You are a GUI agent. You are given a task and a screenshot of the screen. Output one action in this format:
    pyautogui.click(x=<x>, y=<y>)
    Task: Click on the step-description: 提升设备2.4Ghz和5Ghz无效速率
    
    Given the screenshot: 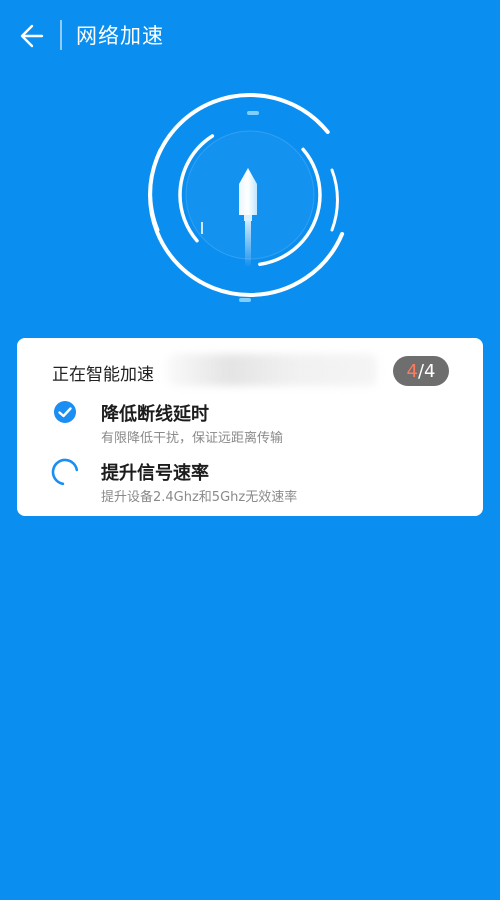 What is the action you would take?
    pyautogui.click(x=199, y=497)
    